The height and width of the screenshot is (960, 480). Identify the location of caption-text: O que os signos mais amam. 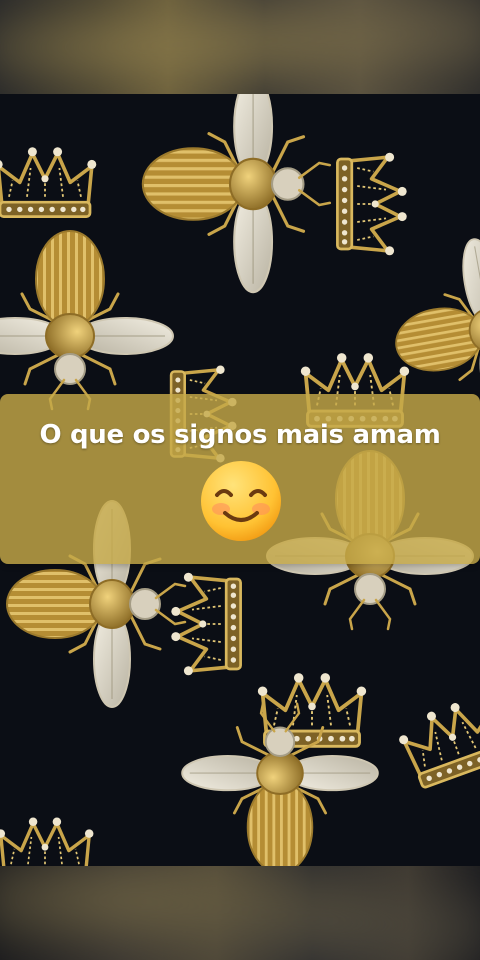
(240, 435).